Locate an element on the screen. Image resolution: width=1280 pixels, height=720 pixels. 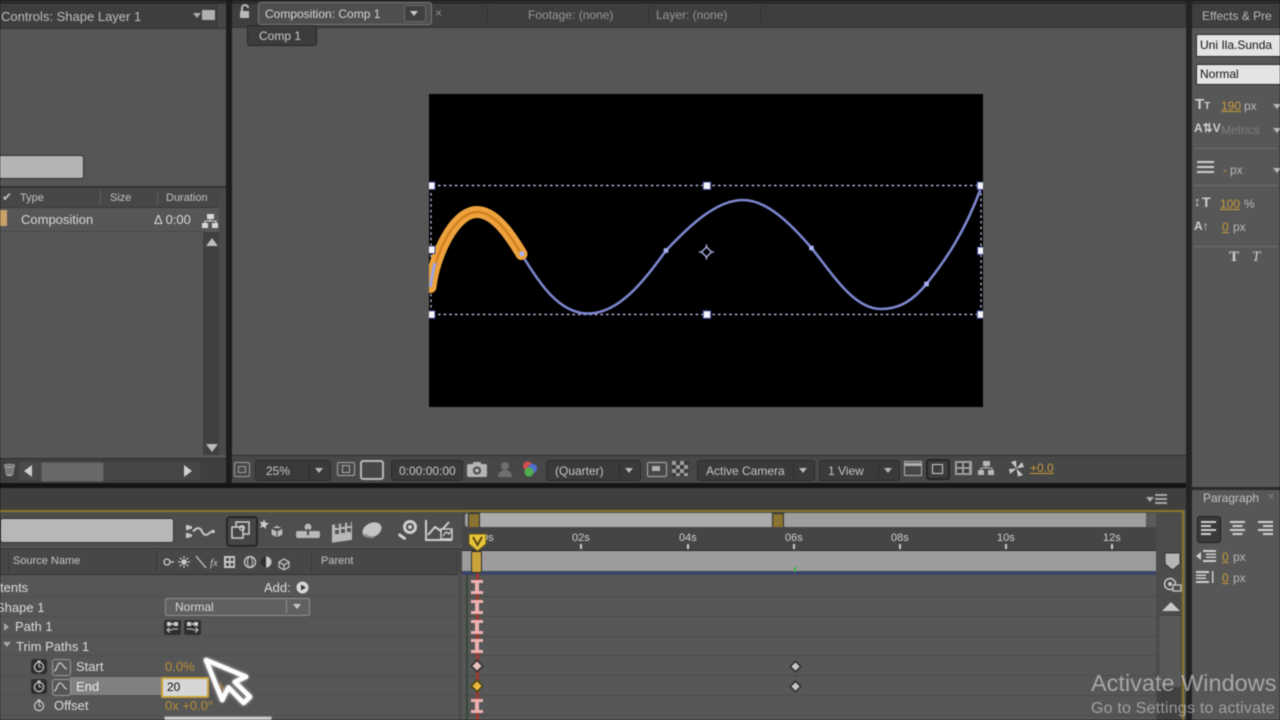
svg-text: fx is located at coordinates (214, 563).